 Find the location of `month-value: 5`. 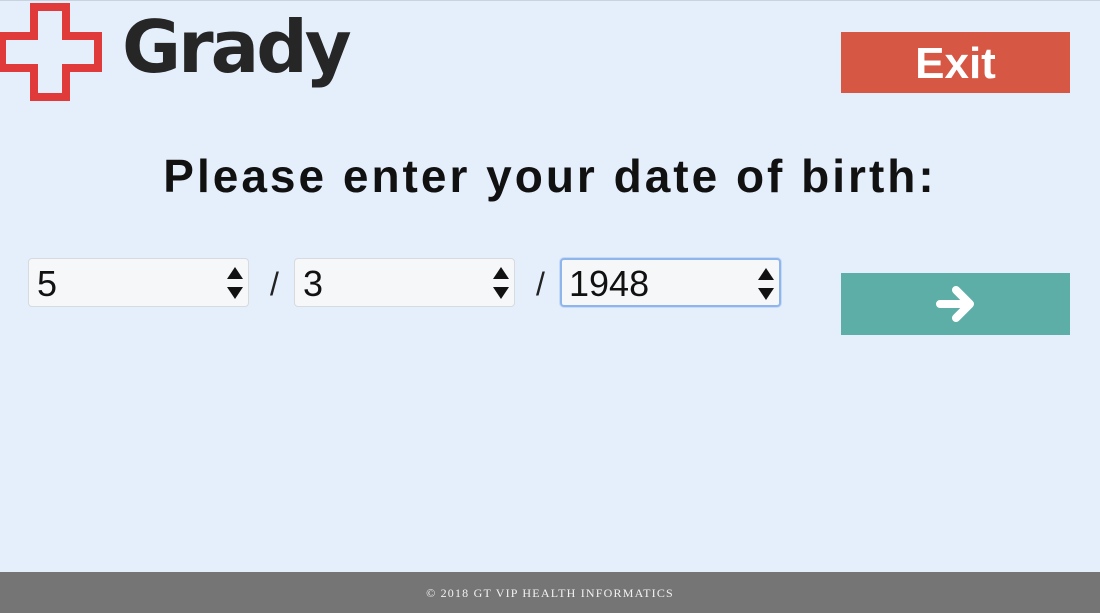

month-value: 5 is located at coordinates (47, 284).